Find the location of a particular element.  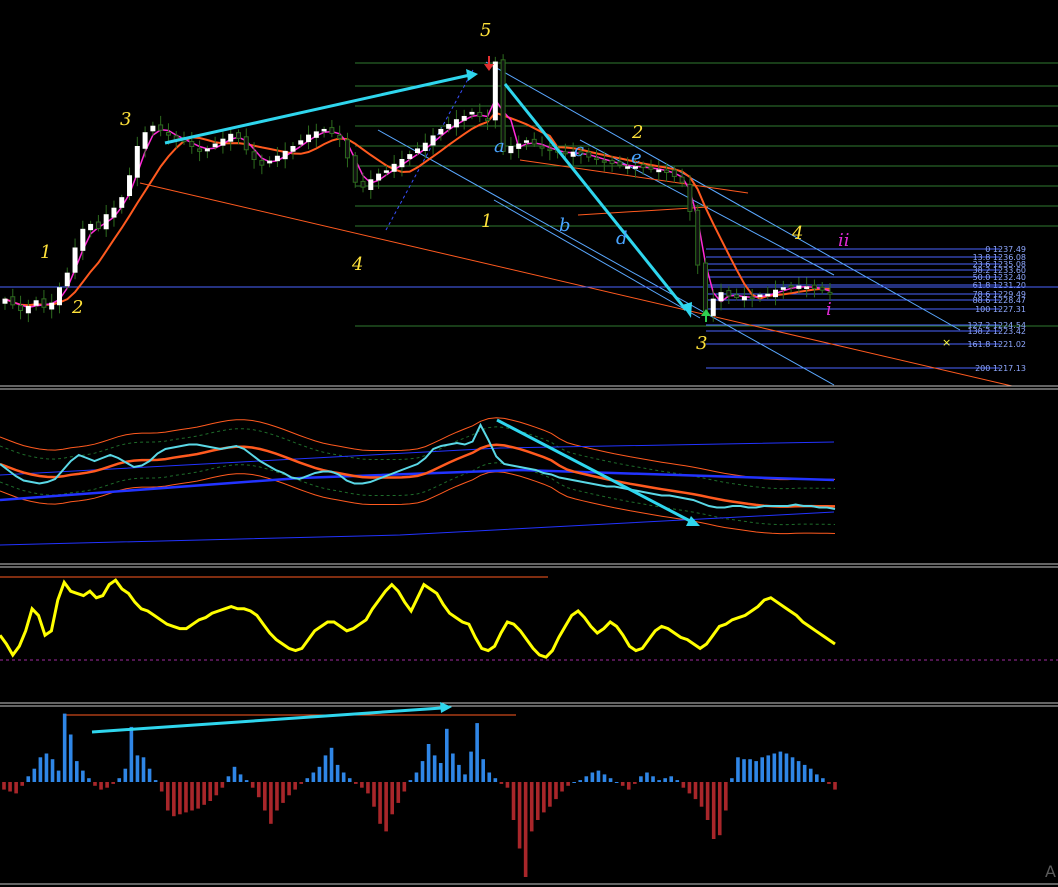

wave-1: 1 is located at coordinates (45, 252).